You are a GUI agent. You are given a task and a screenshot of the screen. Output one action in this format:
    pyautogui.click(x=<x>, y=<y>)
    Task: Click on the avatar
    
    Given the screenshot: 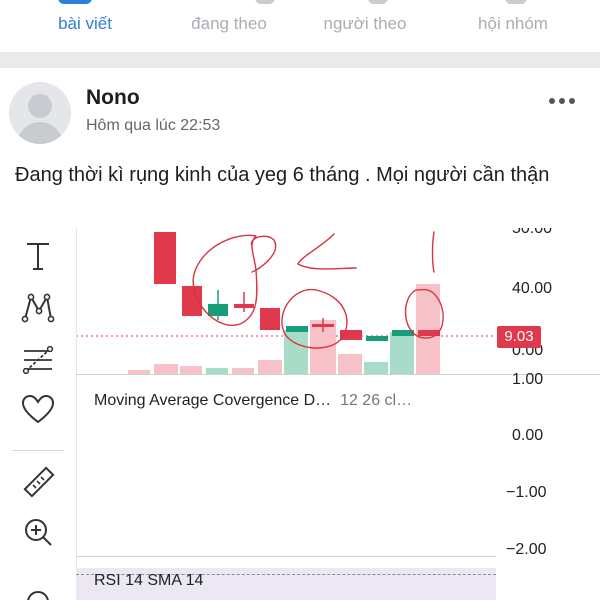 What is the action you would take?
    pyautogui.click(x=40, y=113)
    